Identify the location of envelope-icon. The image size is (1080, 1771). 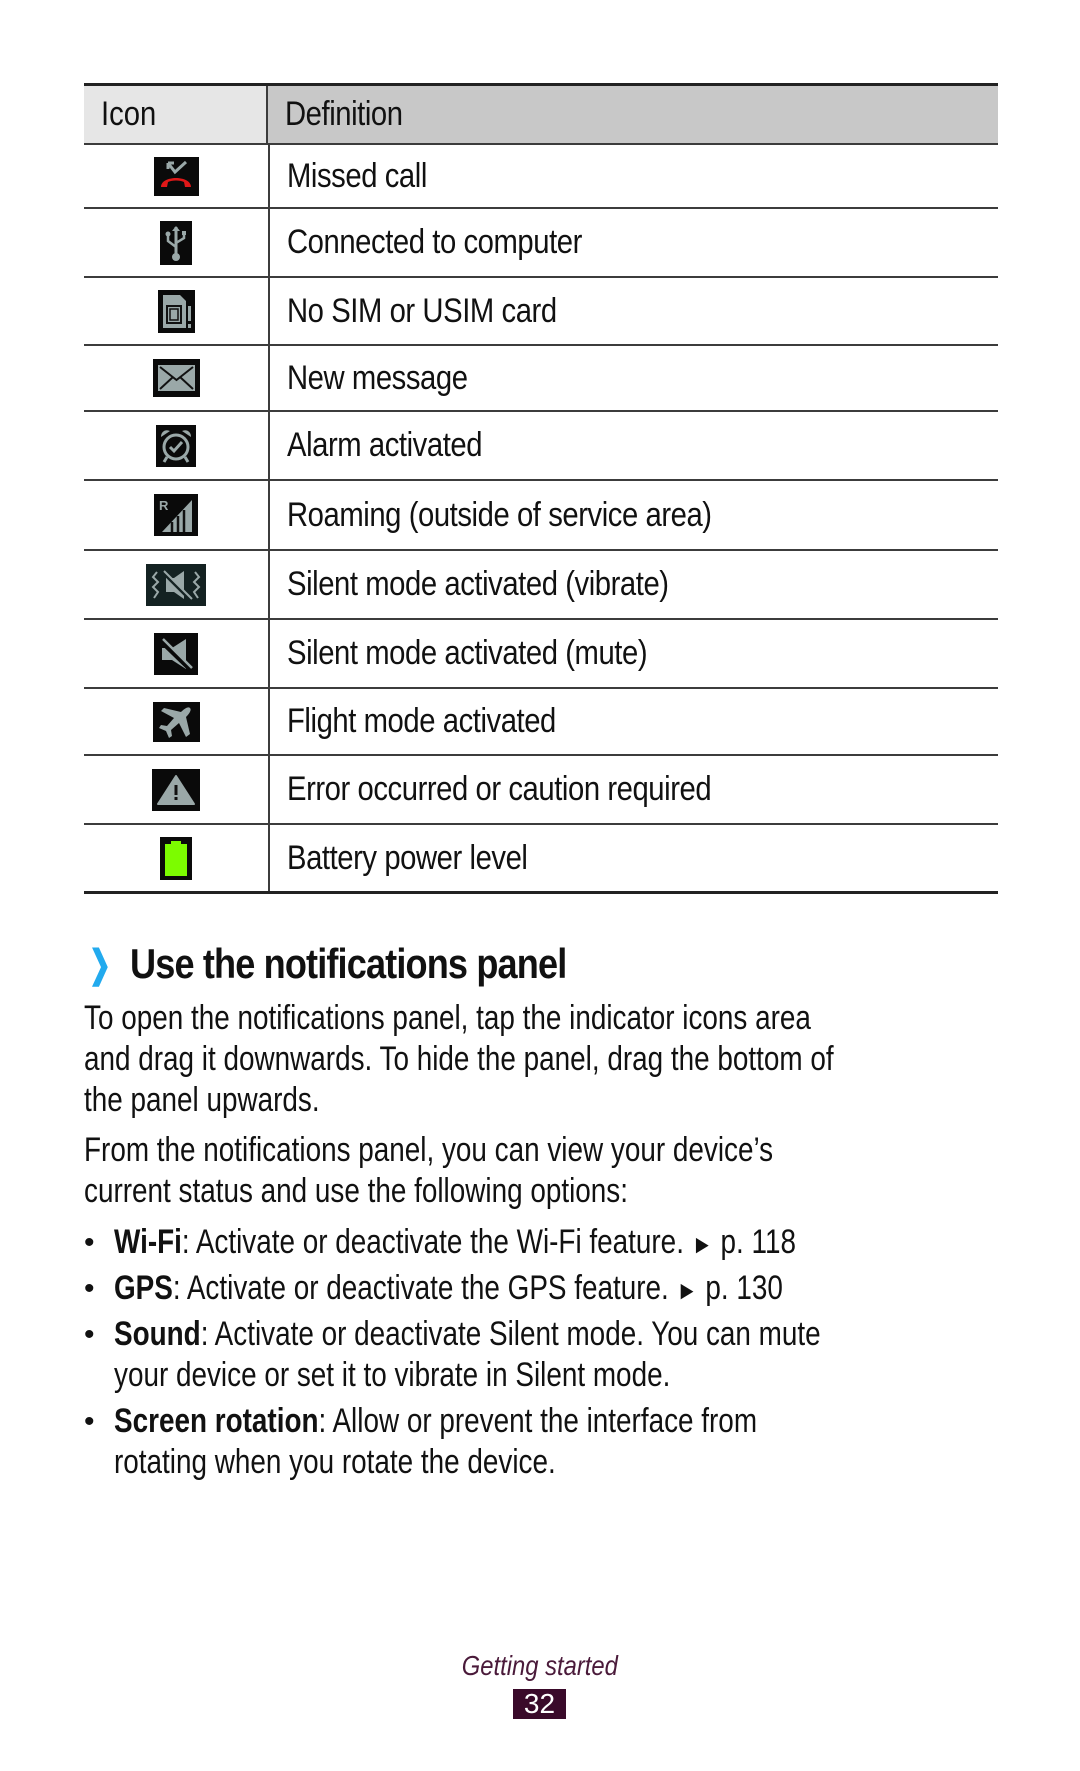
(176, 378).